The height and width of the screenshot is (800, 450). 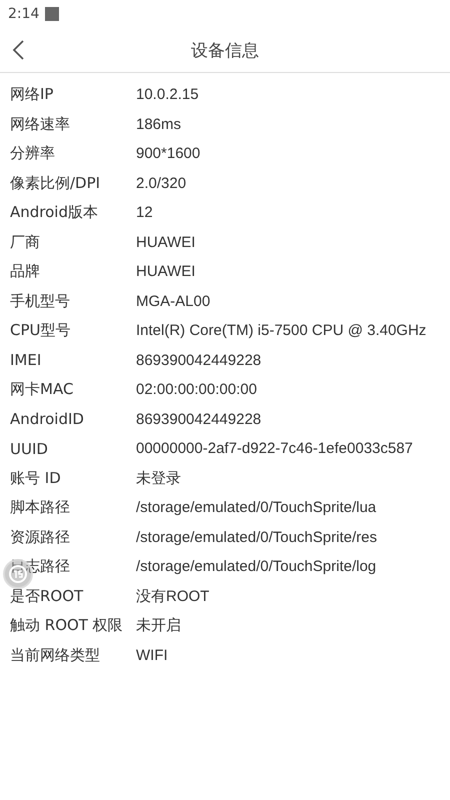 I want to click on info-value: 00000000-2af7-d922-7c46-1efe0033c587, so click(x=274, y=449).